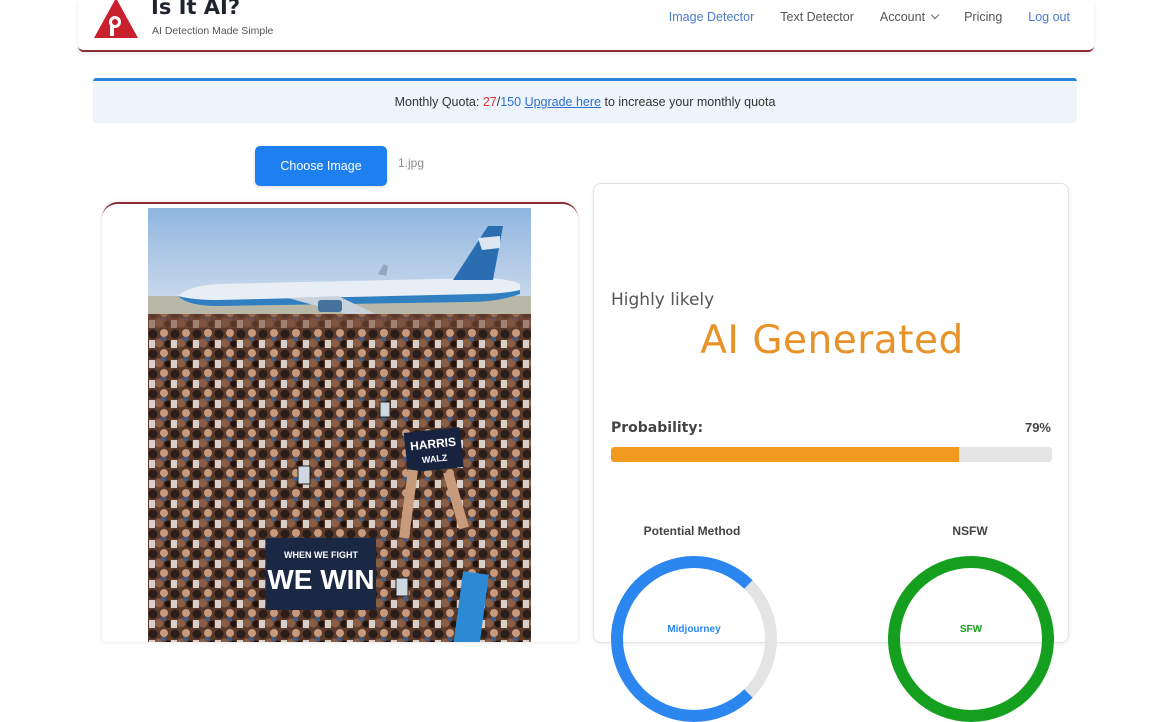 The image size is (1170, 722). I want to click on brand-title: Is It AI?, so click(195, 9).